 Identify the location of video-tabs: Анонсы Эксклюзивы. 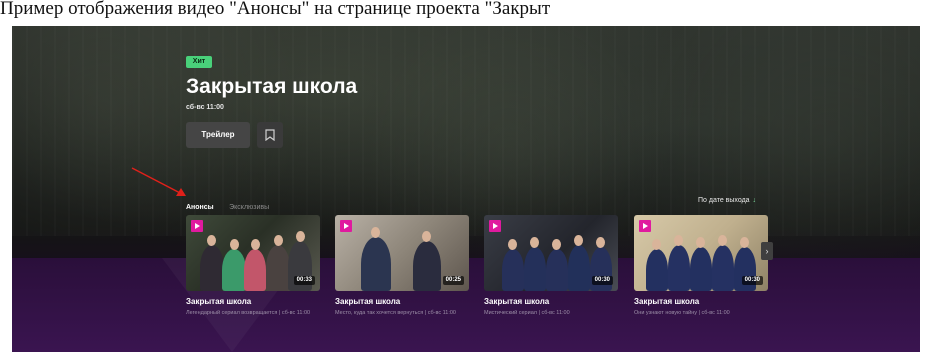
(233, 205).